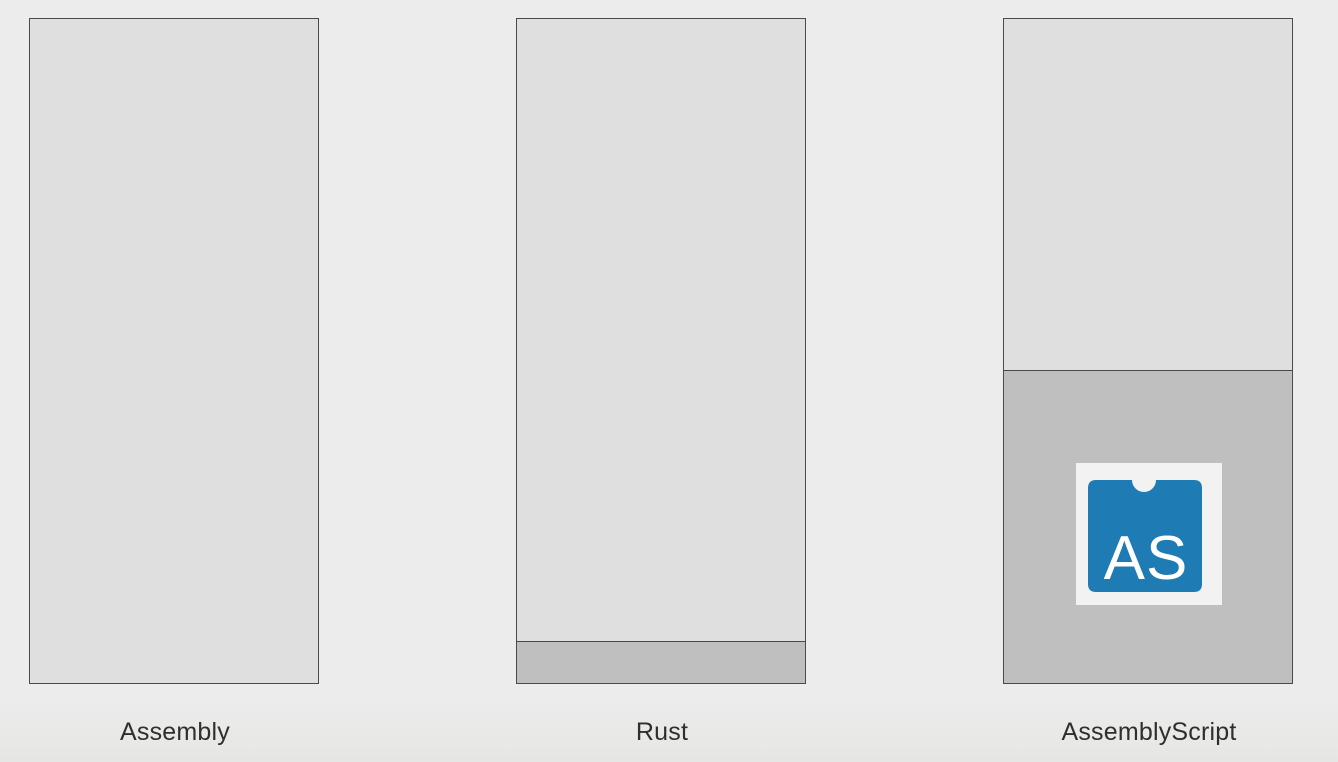 This screenshot has width=1338, height=762. Describe the element at coordinates (662, 732) in the screenshot. I see `rust-label: Rust` at that location.